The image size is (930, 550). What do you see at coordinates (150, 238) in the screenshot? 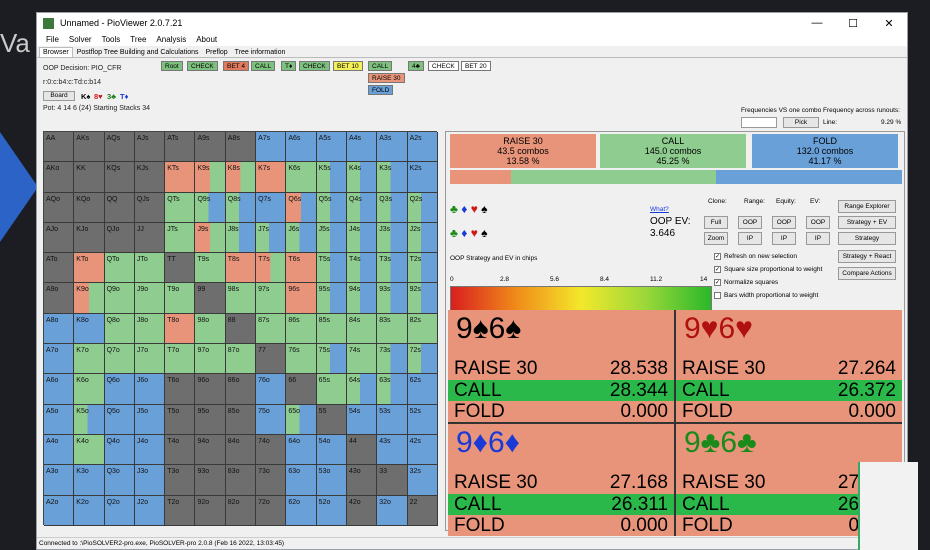
I see `hand-cell: JJ` at bounding box center [150, 238].